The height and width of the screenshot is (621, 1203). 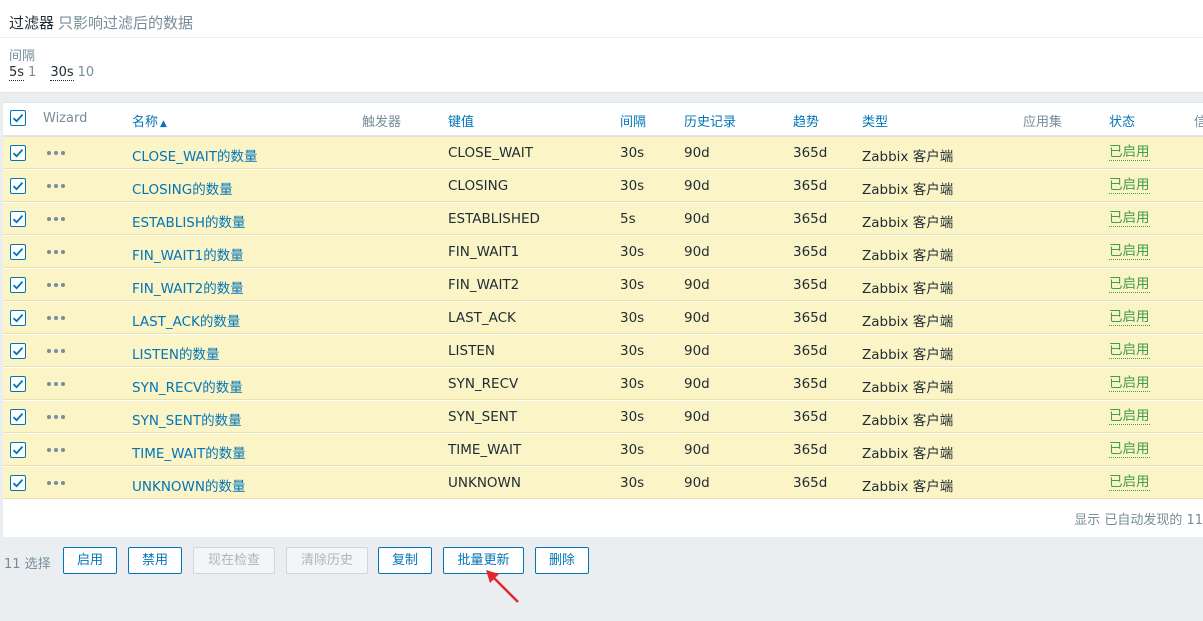 I want to click on item-name-link: TIME_WAIT的数量, so click(x=189, y=452).